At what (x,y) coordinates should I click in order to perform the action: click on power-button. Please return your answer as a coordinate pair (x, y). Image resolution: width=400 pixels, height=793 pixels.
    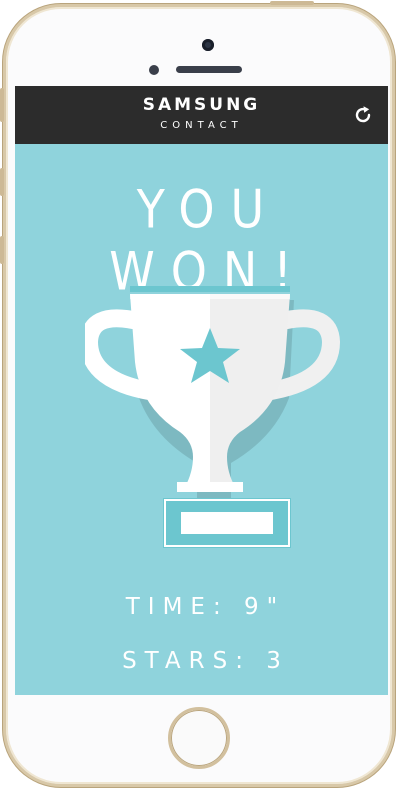
    Looking at the image, I should click on (292, 3).